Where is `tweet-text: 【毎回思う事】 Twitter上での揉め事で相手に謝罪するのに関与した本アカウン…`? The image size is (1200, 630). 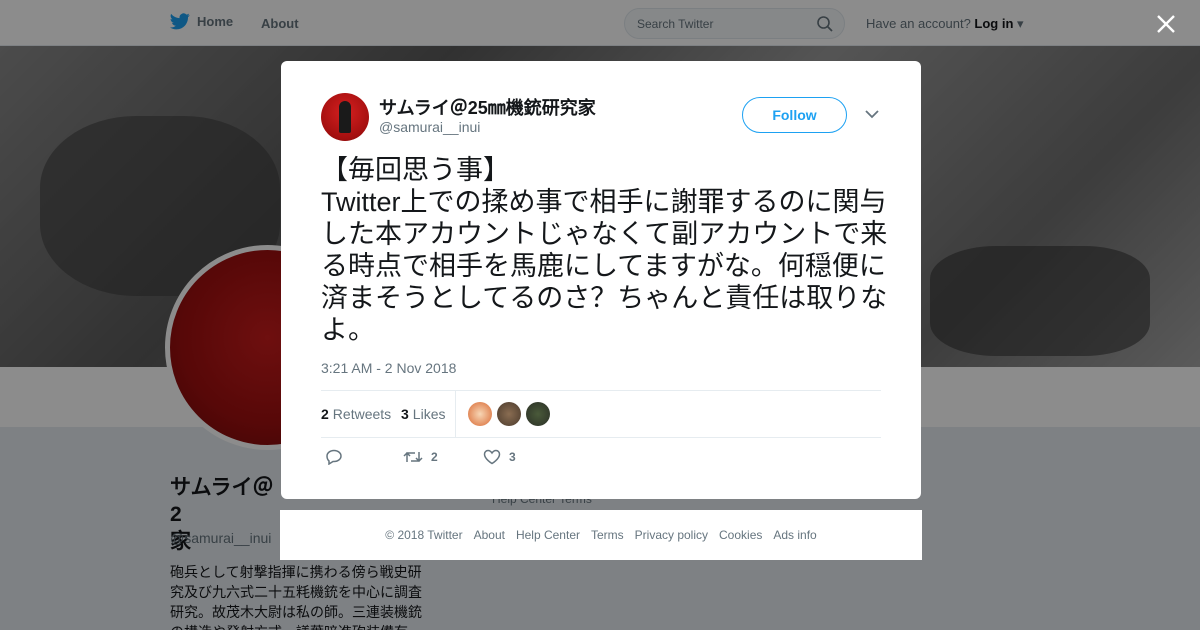
tweet-text: 【毎回思う事】 Twitter上での揉め事で相手に謝罪するのに関与した本アカウン… is located at coordinates (604, 250).